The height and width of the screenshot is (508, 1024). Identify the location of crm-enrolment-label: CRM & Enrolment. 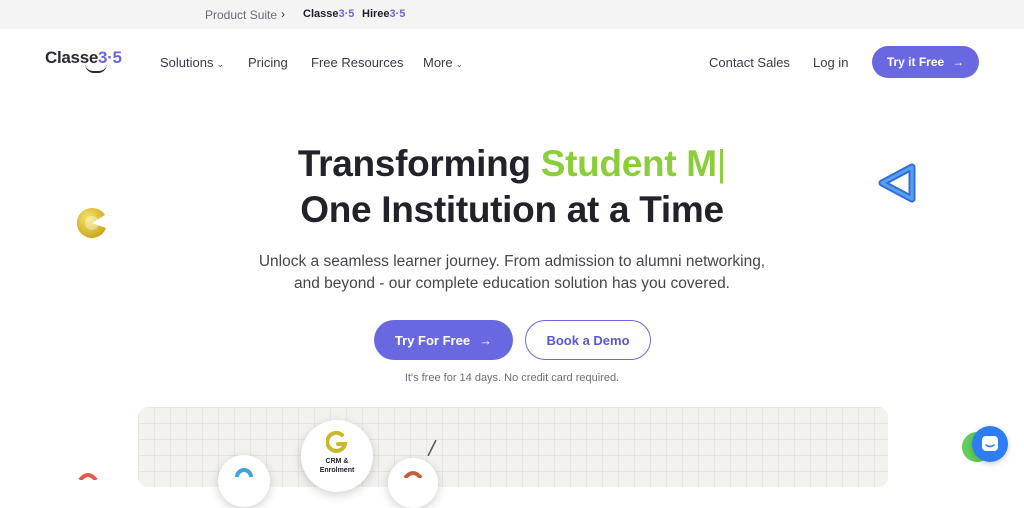
(337, 466).